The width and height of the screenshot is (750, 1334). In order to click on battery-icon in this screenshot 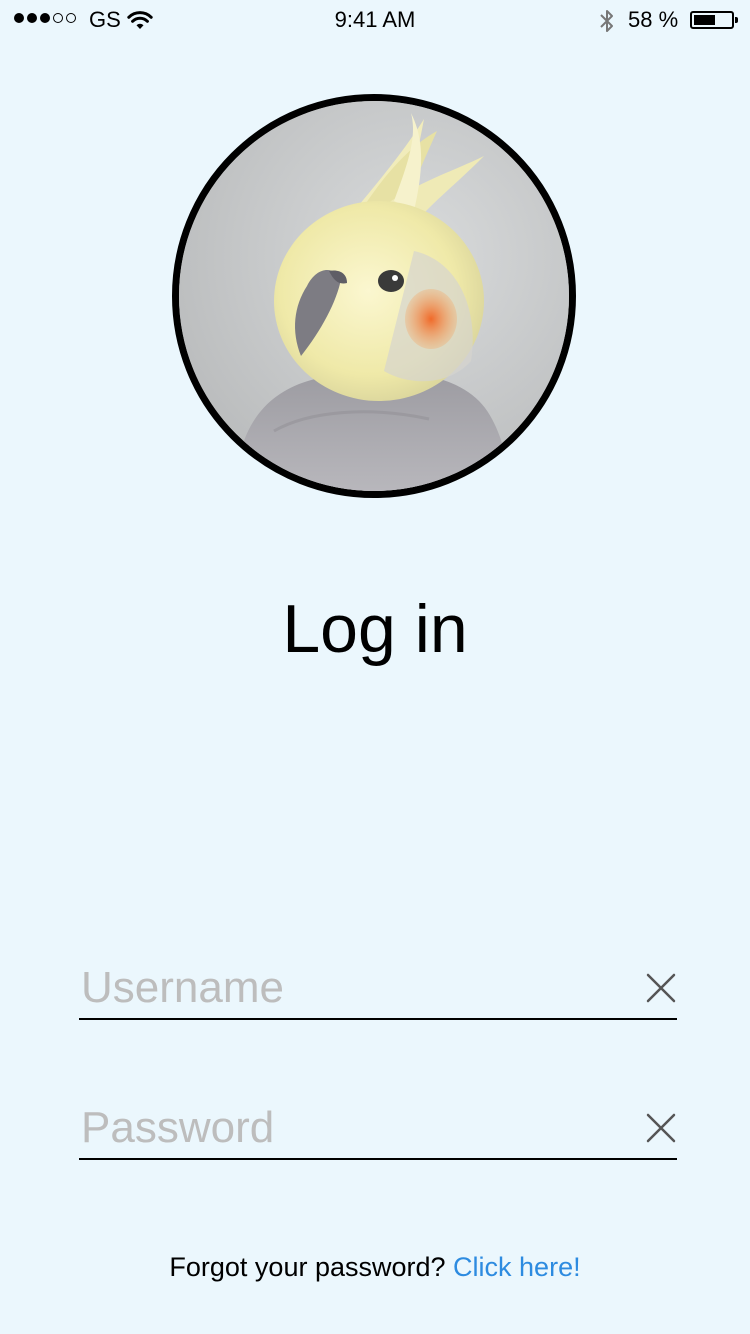, I will do `click(714, 20)`.